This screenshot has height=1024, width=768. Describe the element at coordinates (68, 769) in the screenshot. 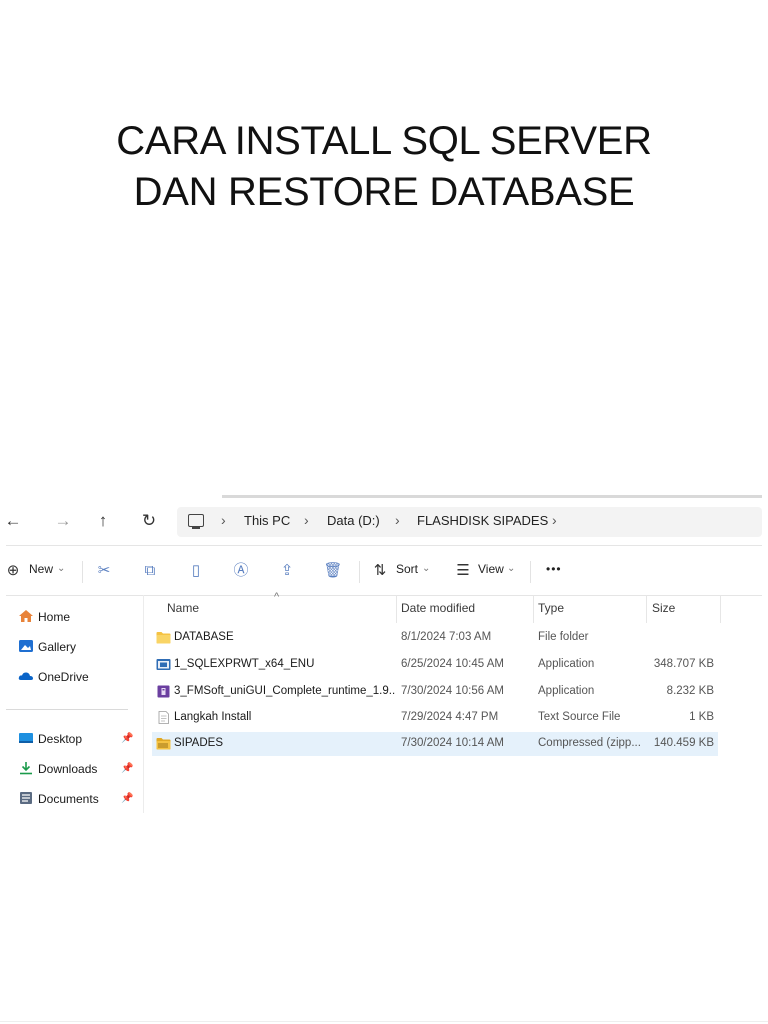

I see `sidebar-item-label: Downloads` at that location.